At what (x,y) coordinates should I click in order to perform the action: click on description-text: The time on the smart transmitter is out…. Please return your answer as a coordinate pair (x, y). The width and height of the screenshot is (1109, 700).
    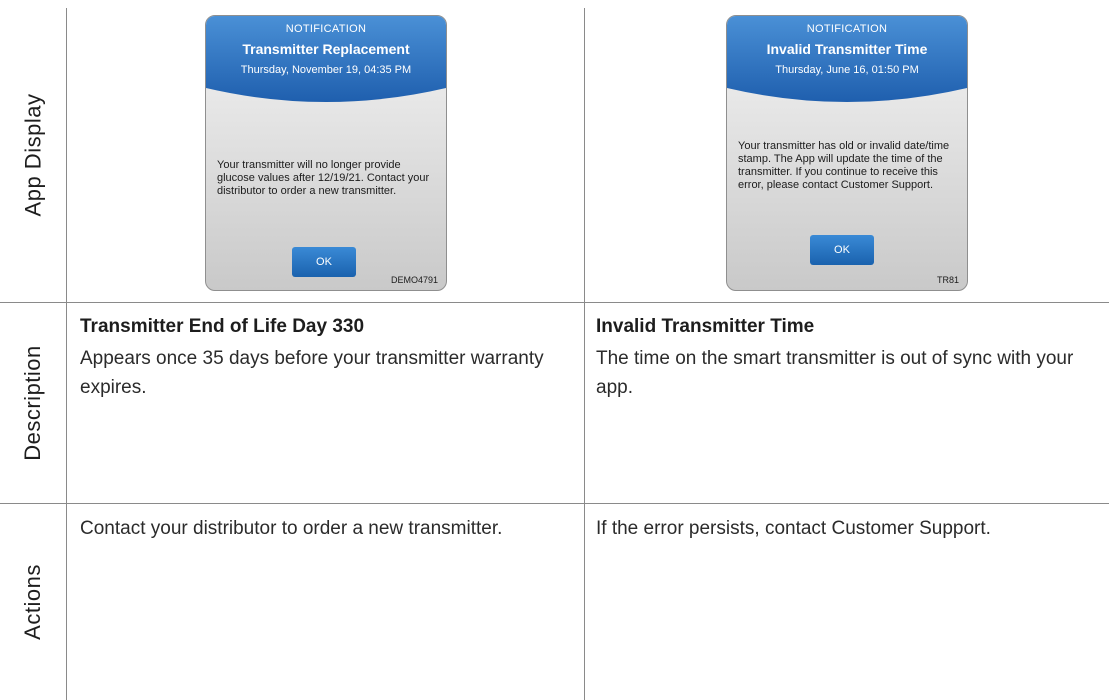
    Looking at the image, I should click on (835, 373).